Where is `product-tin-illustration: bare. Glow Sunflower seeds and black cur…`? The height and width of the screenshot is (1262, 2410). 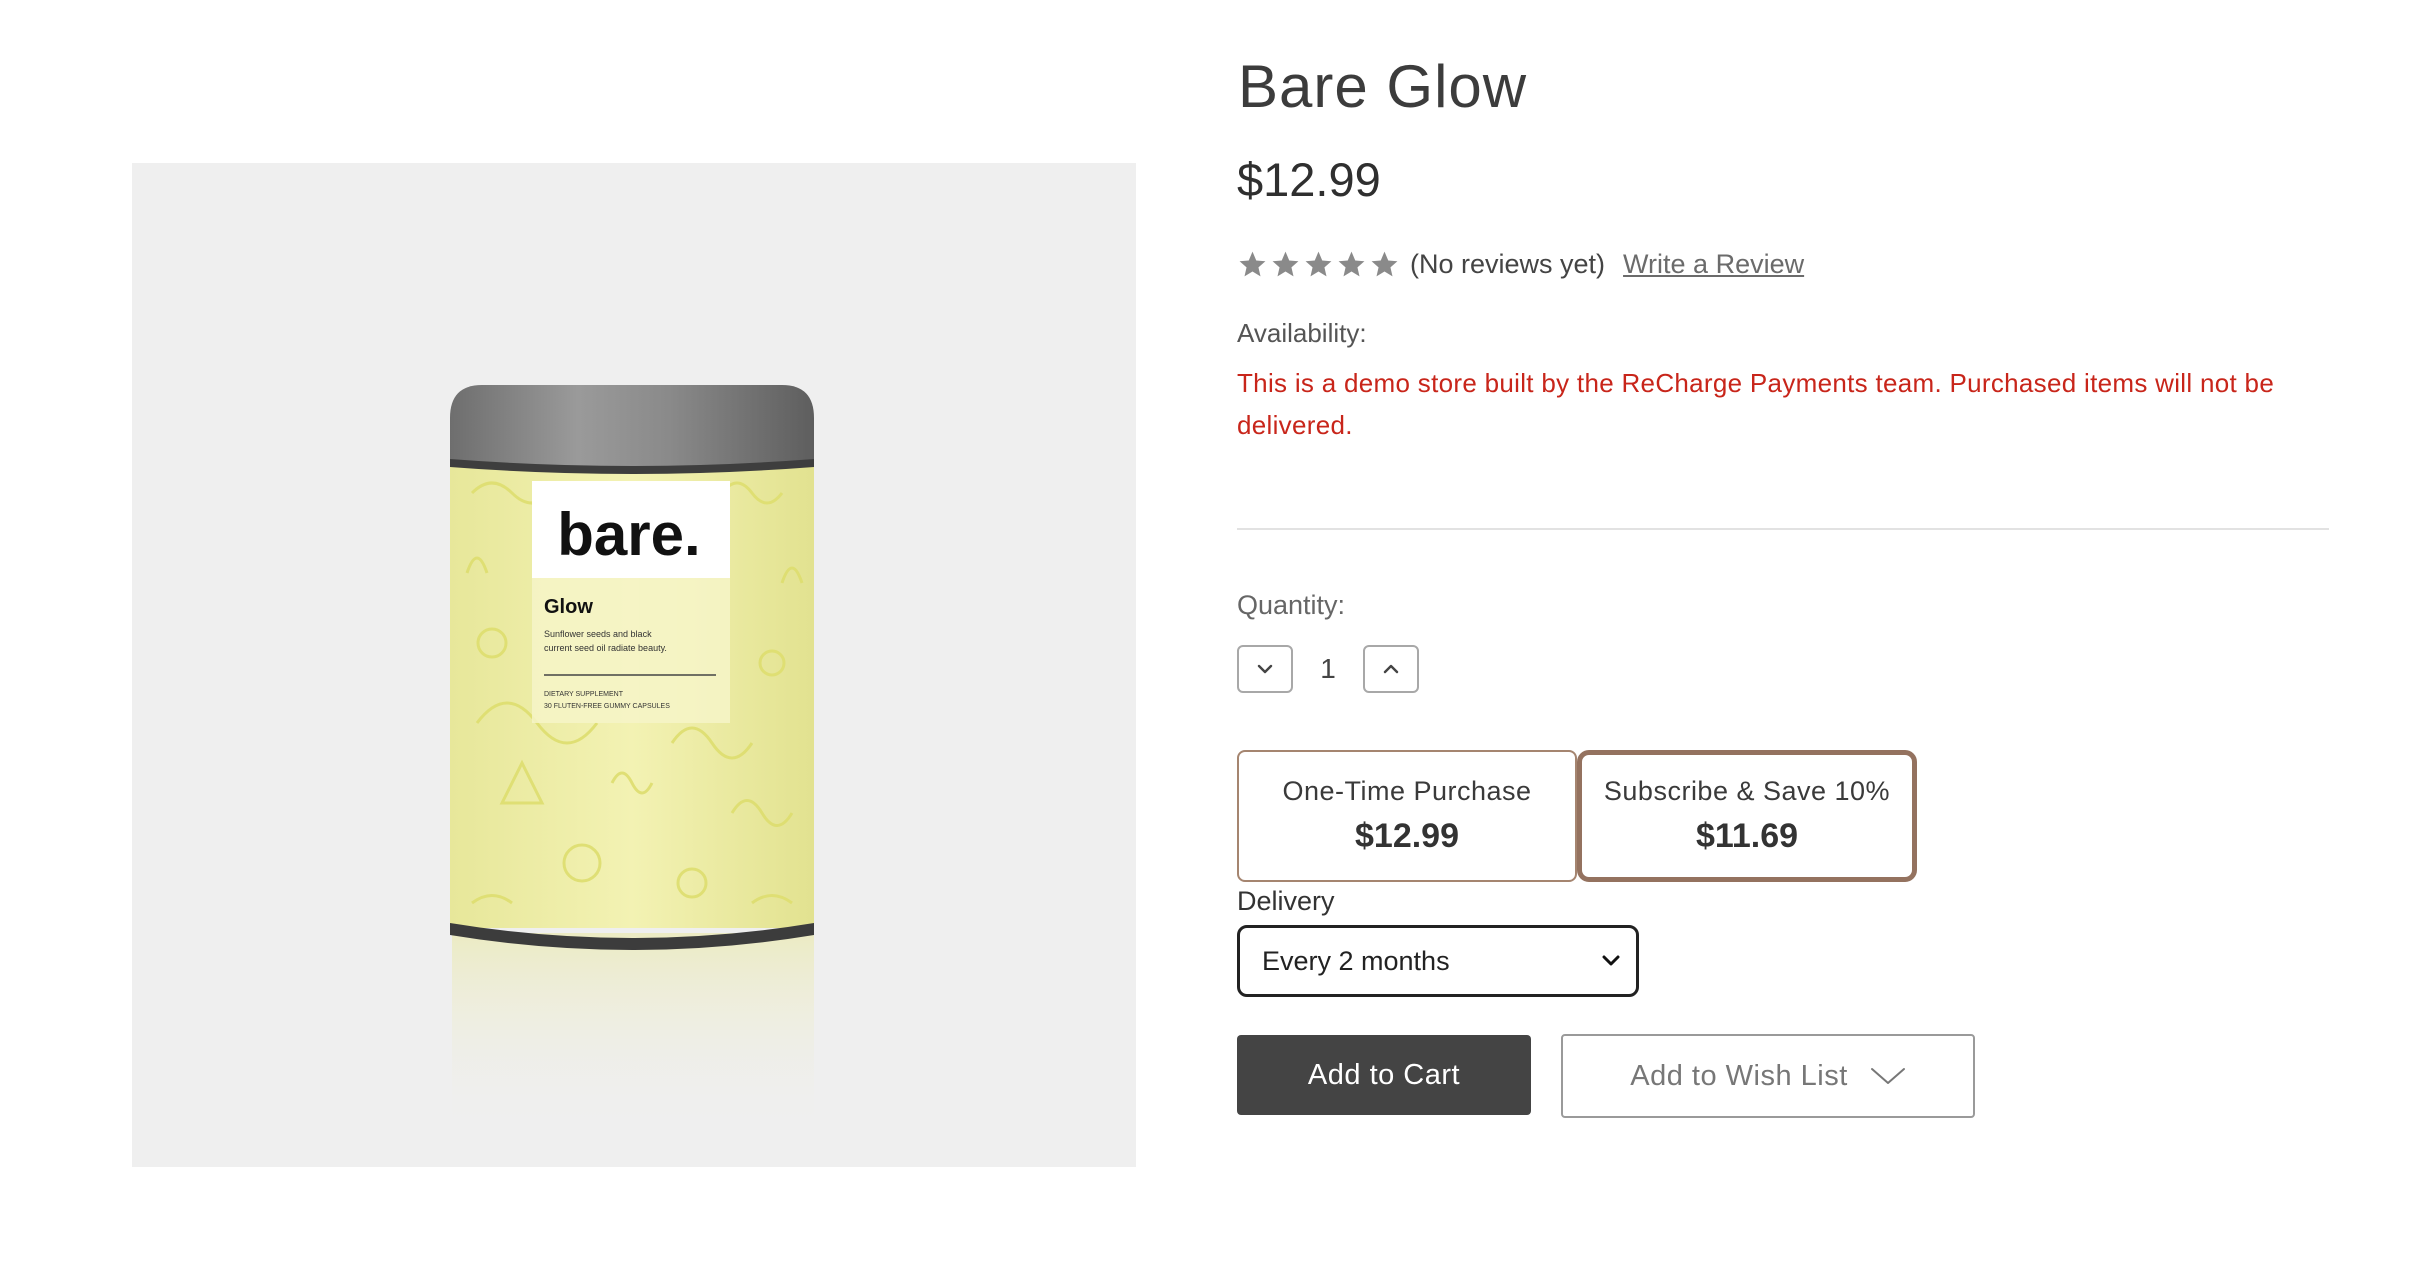 product-tin-illustration: bare. Glow Sunflower seeds and black cur… is located at coordinates (632, 759).